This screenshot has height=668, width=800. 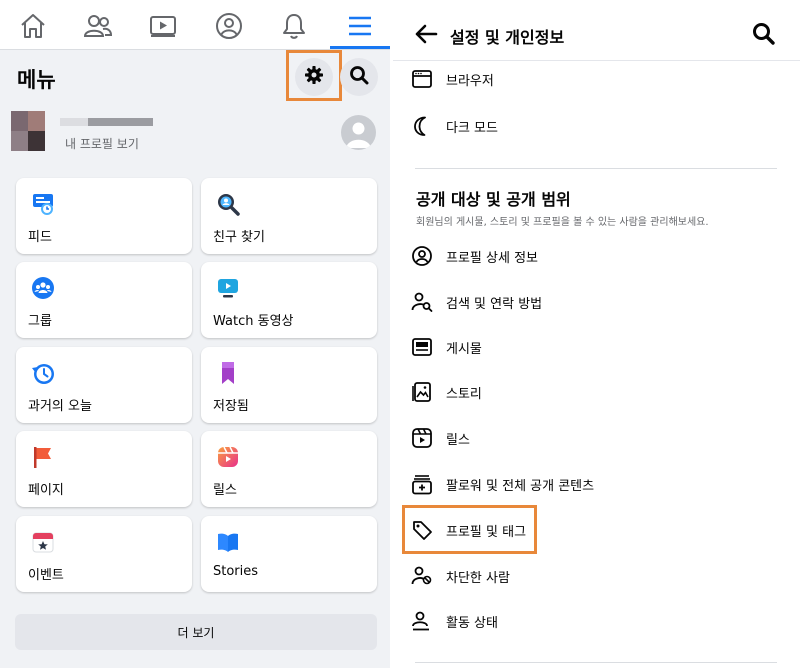 What do you see at coordinates (43, 542) in the screenshot?
I see `events-icon` at bounding box center [43, 542].